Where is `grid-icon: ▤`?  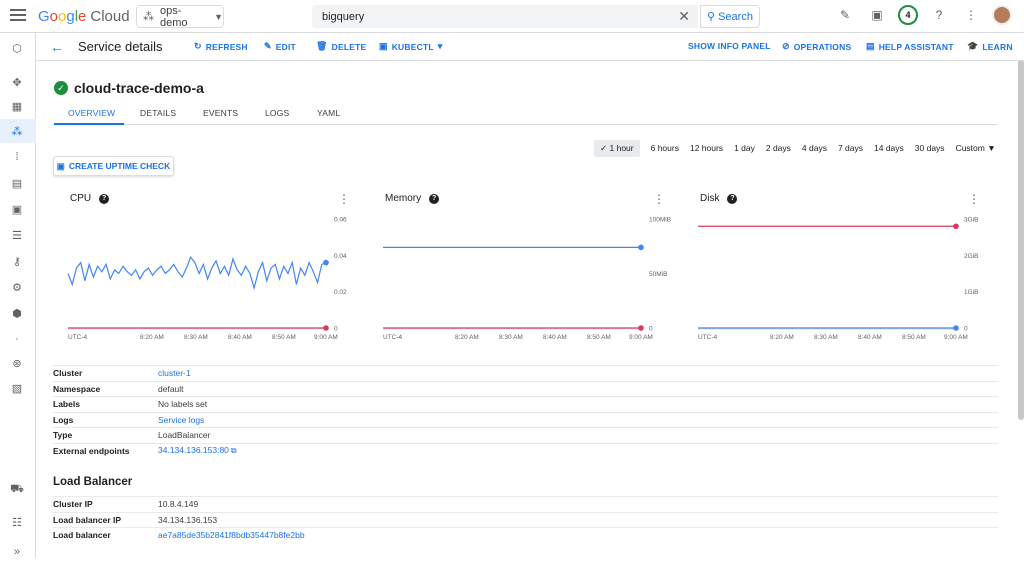 grid-icon: ▤ is located at coordinates (17, 183).